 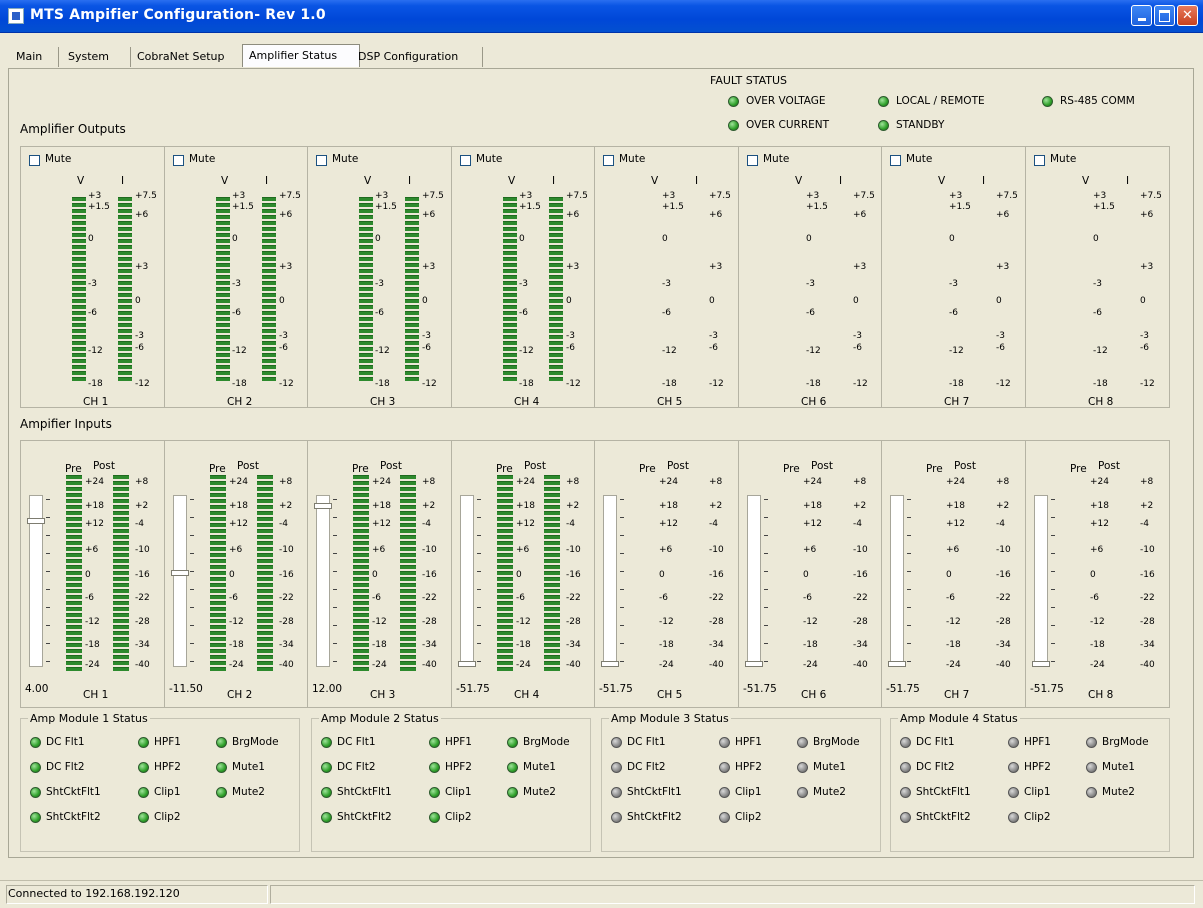 I want to click on status-led-label: Clip2, so click(x=748, y=817).